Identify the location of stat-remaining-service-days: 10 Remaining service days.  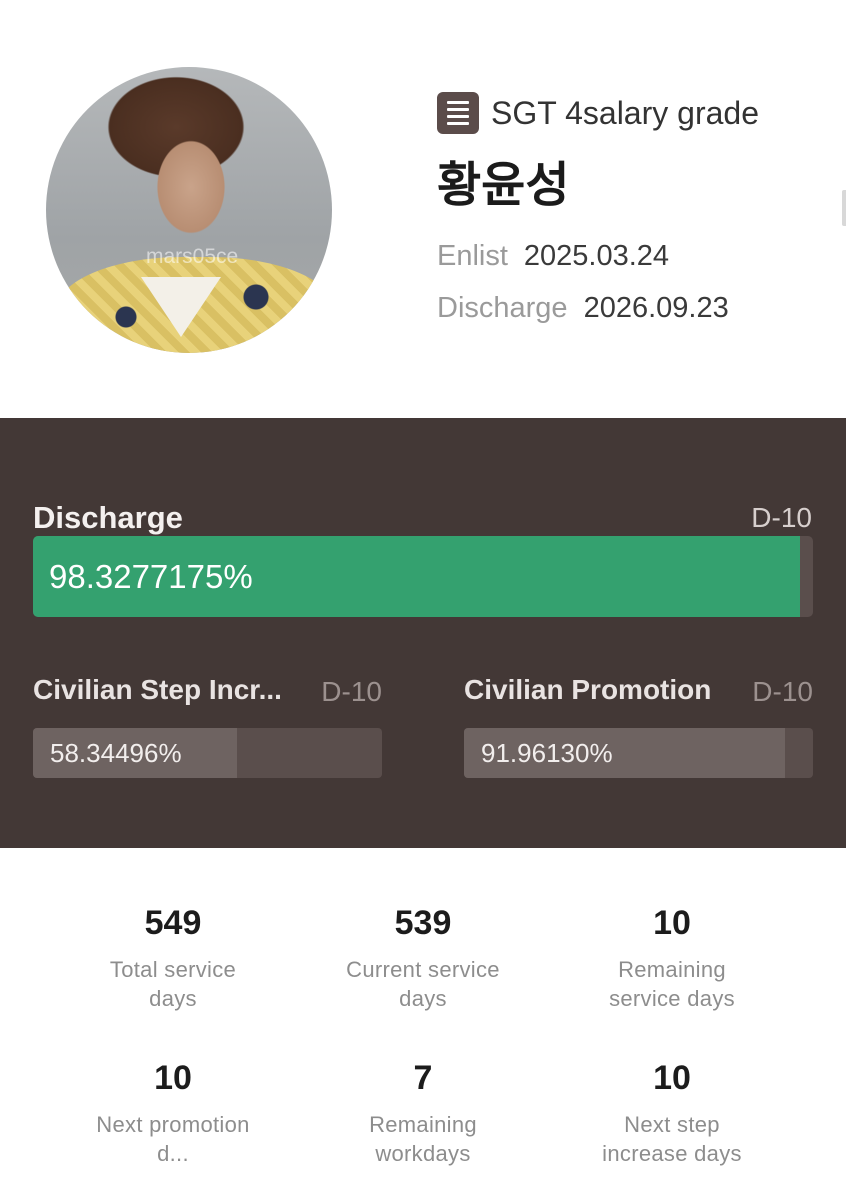
(672, 958).